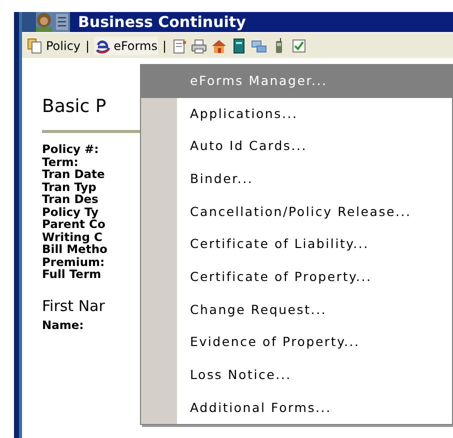 The image size is (453, 438). Describe the element at coordinates (73, 174) in the screenshot. I see `field-label: Tran Date` at that location.